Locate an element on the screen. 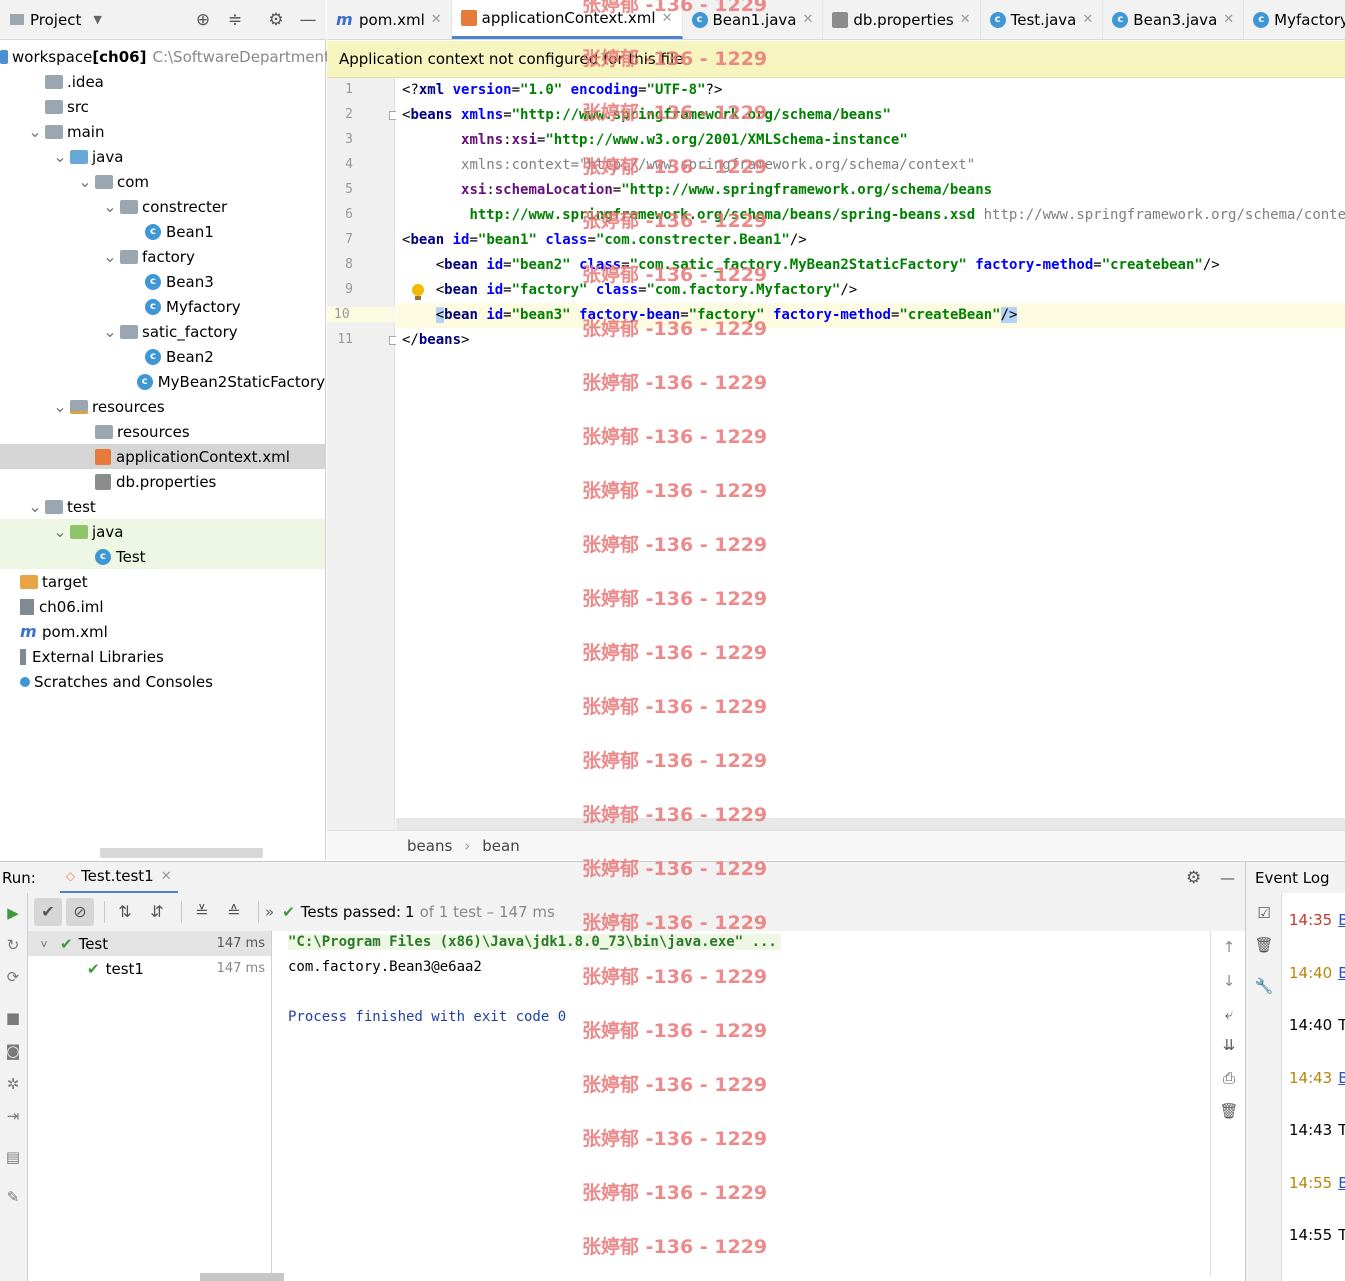  project-tree-item: Scratches and Consoles is located at coordinates (162, 681).